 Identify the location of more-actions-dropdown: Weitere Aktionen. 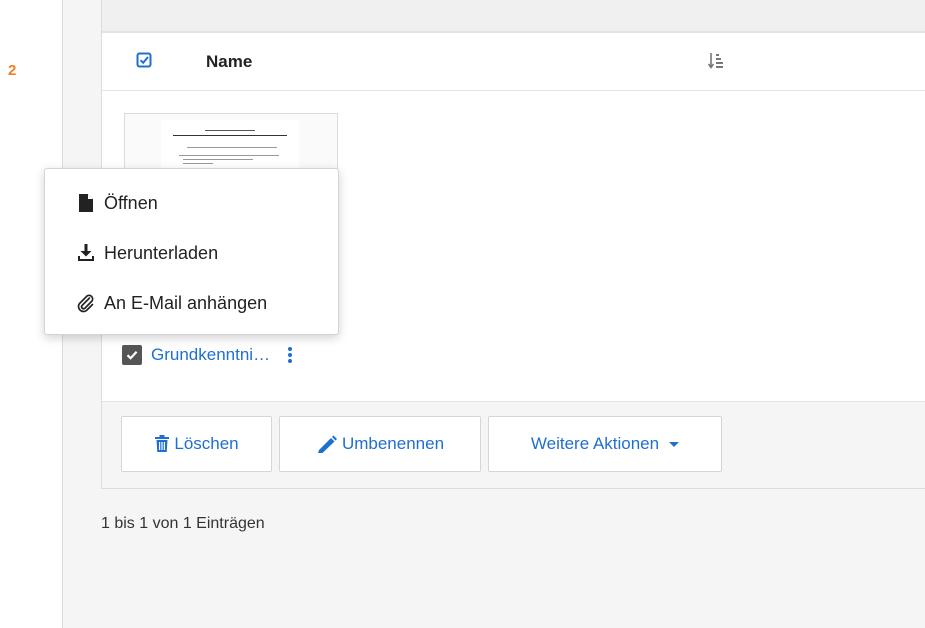
(605, 444).